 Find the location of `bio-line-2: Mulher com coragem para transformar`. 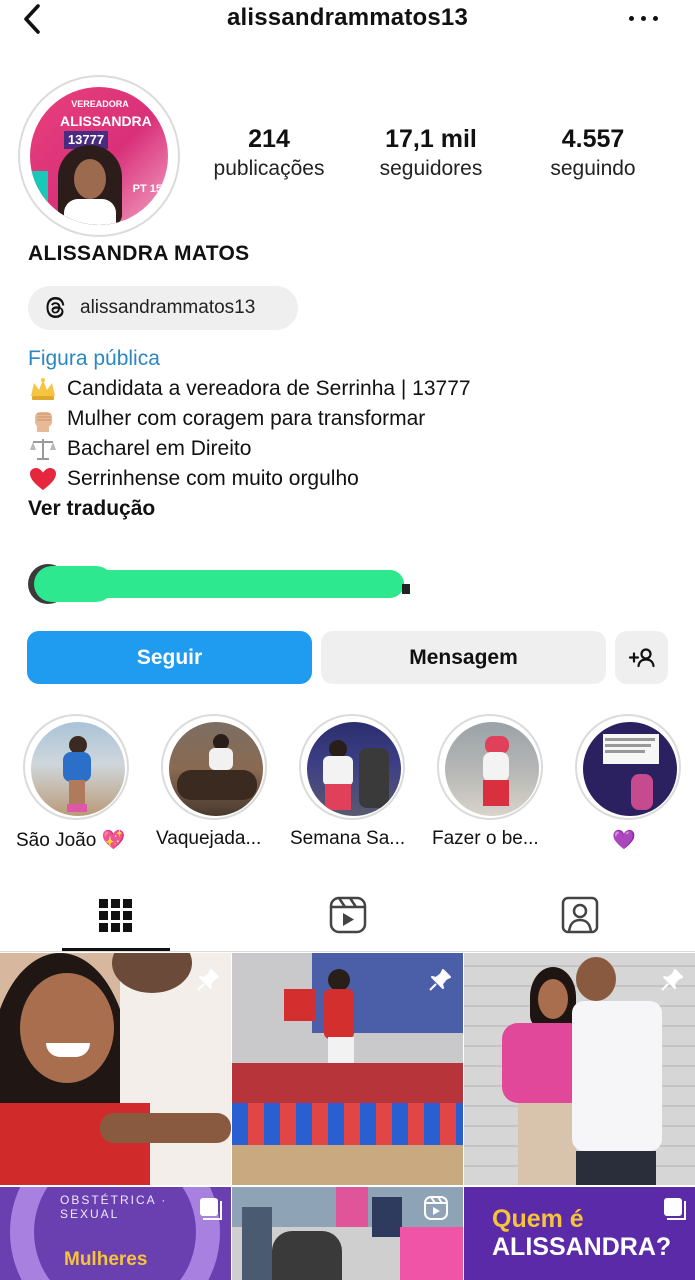

bio-line-2: Mulher com coragem para transformar is located at coordinates (226, 419).